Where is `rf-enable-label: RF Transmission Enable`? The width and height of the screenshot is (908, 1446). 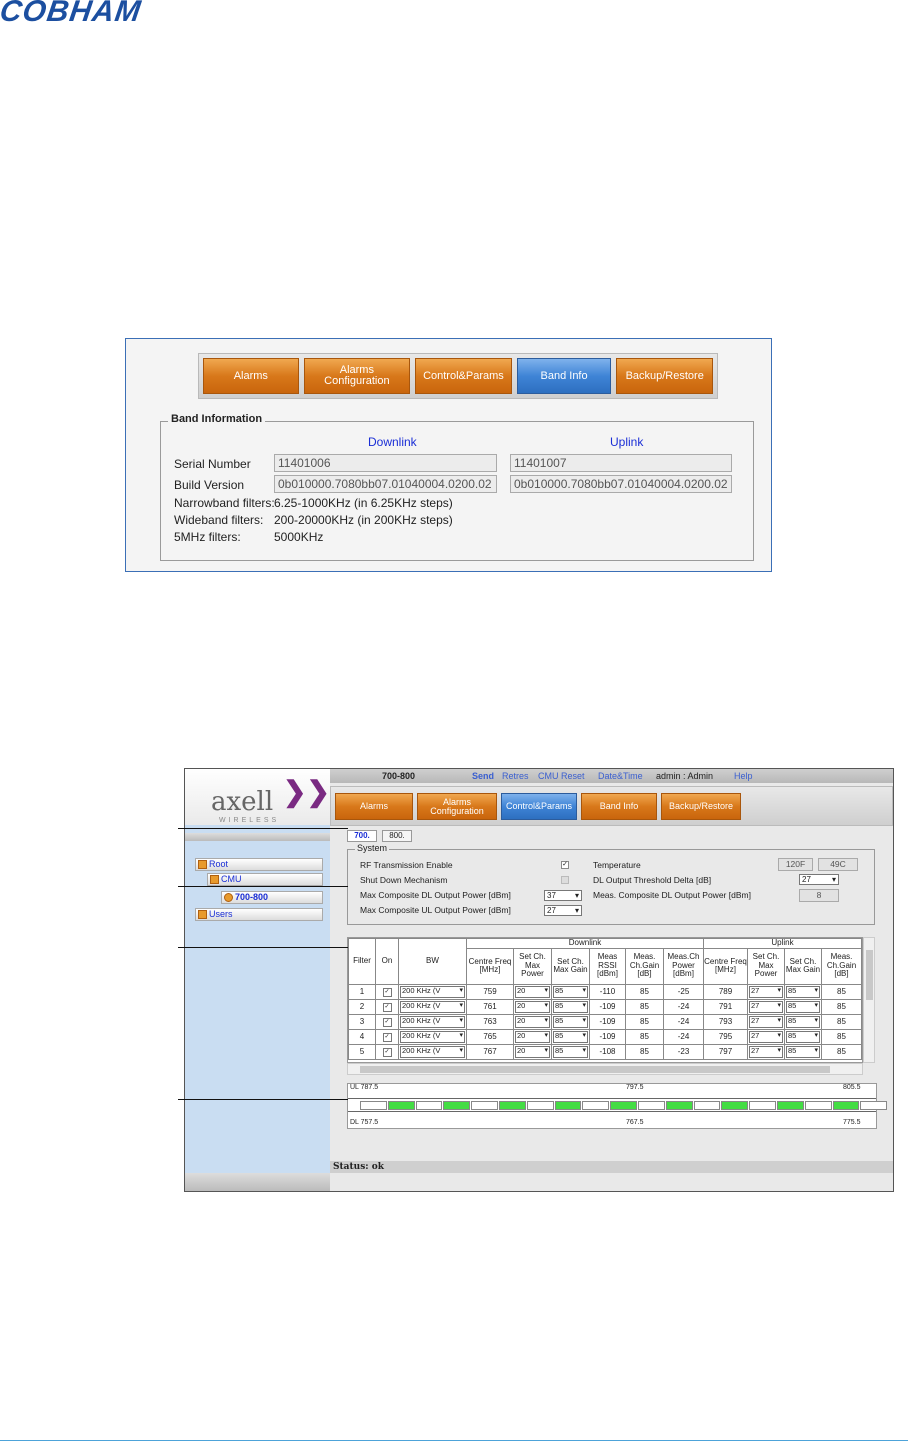 rf-enable-label: RF Transmission Enable is located at coordinates (406, 865).